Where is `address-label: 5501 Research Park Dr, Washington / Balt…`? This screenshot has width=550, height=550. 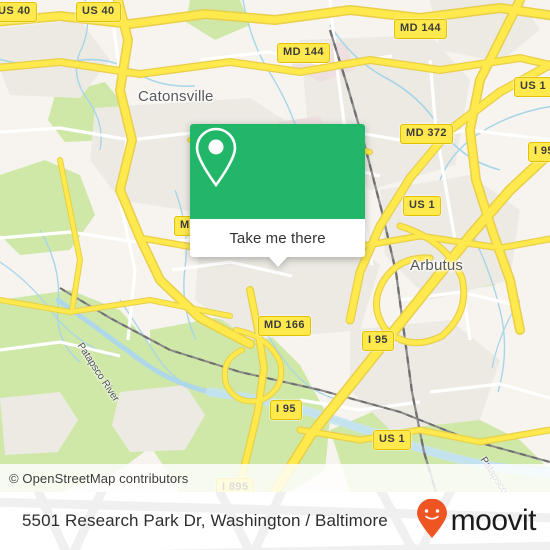 address-label: 5501 Research Park Dr, Washington / Balt… is located at coordinates (205, 520).